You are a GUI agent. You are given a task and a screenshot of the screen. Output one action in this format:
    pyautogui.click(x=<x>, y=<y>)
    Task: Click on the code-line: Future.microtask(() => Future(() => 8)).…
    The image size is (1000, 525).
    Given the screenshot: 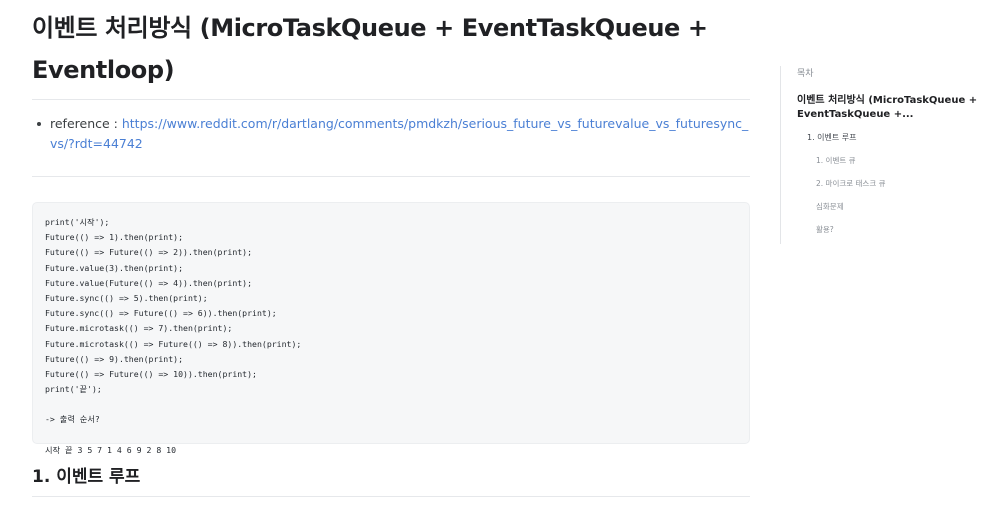 What is the action you would take?
    pyautogui.click(x=173, y=343)
    